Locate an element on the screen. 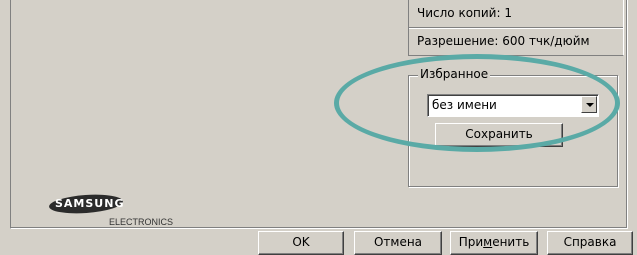 This screenshot has height=255, width=637. print-info-box: Число копий: 1 Разрешение: 600 тчк/дюйм is located at coordinates (516, 28).